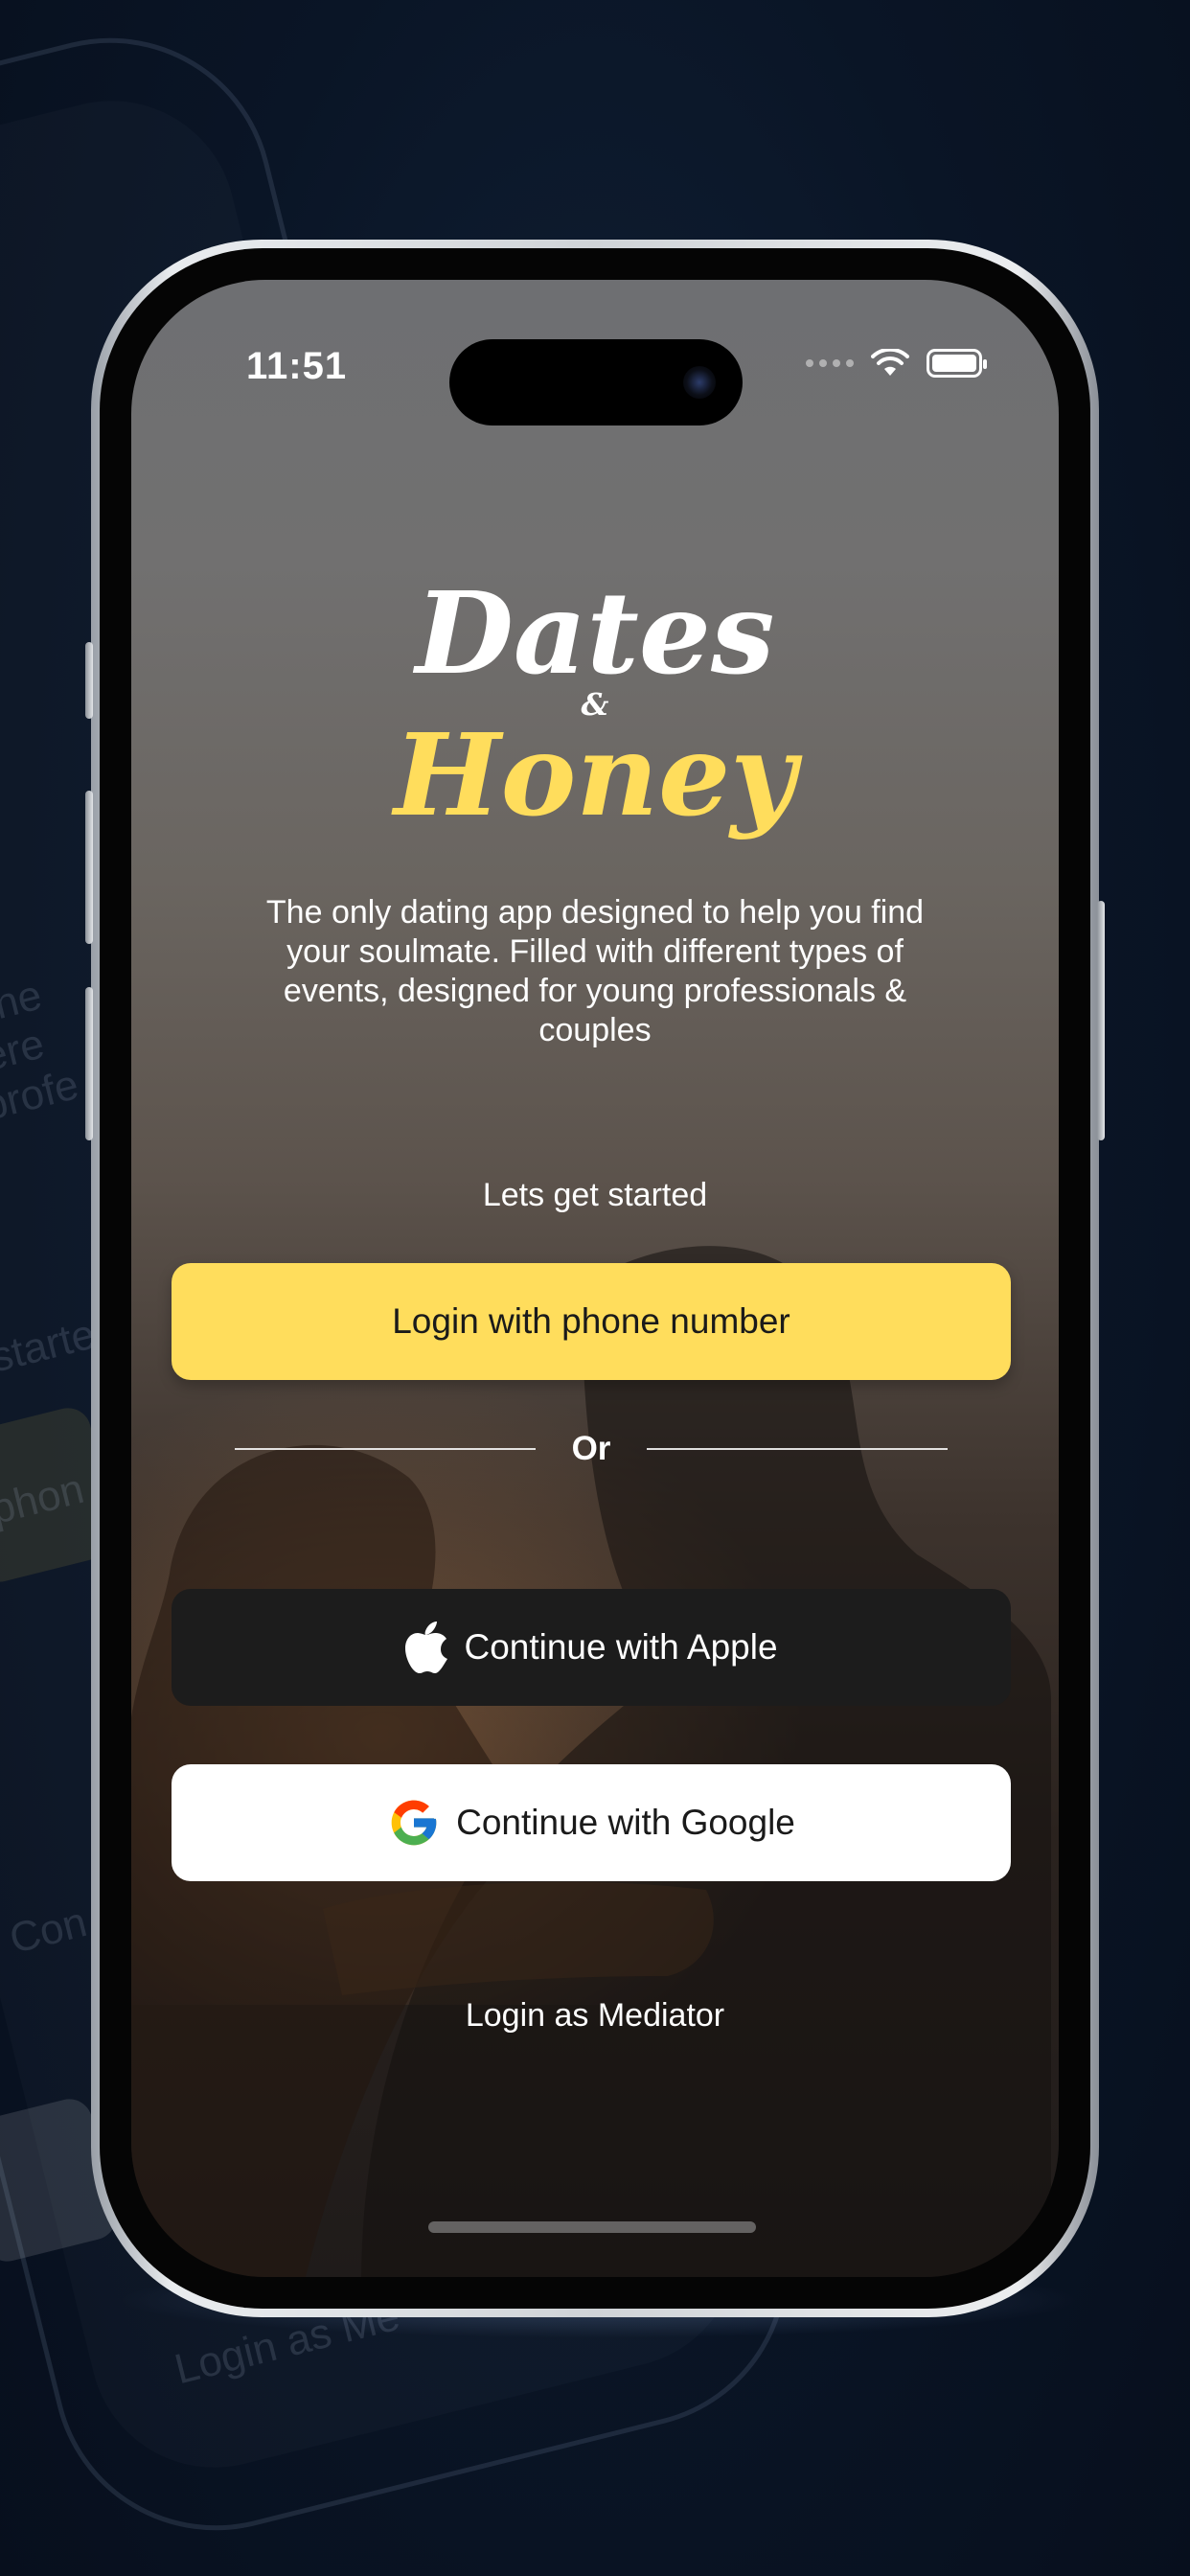 This screenshot has width=1190, height=2576. Describe the element at coordinates (414, 1823) in the screenshot. I see `google-icon` at that location.